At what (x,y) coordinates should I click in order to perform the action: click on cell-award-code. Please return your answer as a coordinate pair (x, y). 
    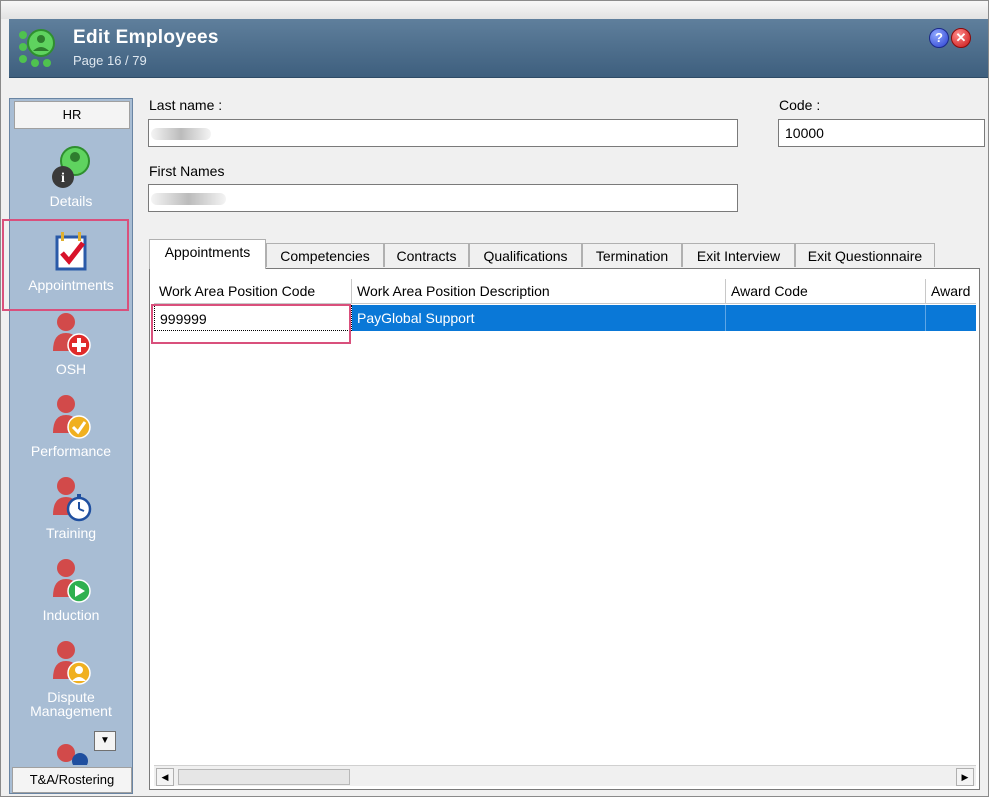
    Looking at the image, I should click on (826, 318).